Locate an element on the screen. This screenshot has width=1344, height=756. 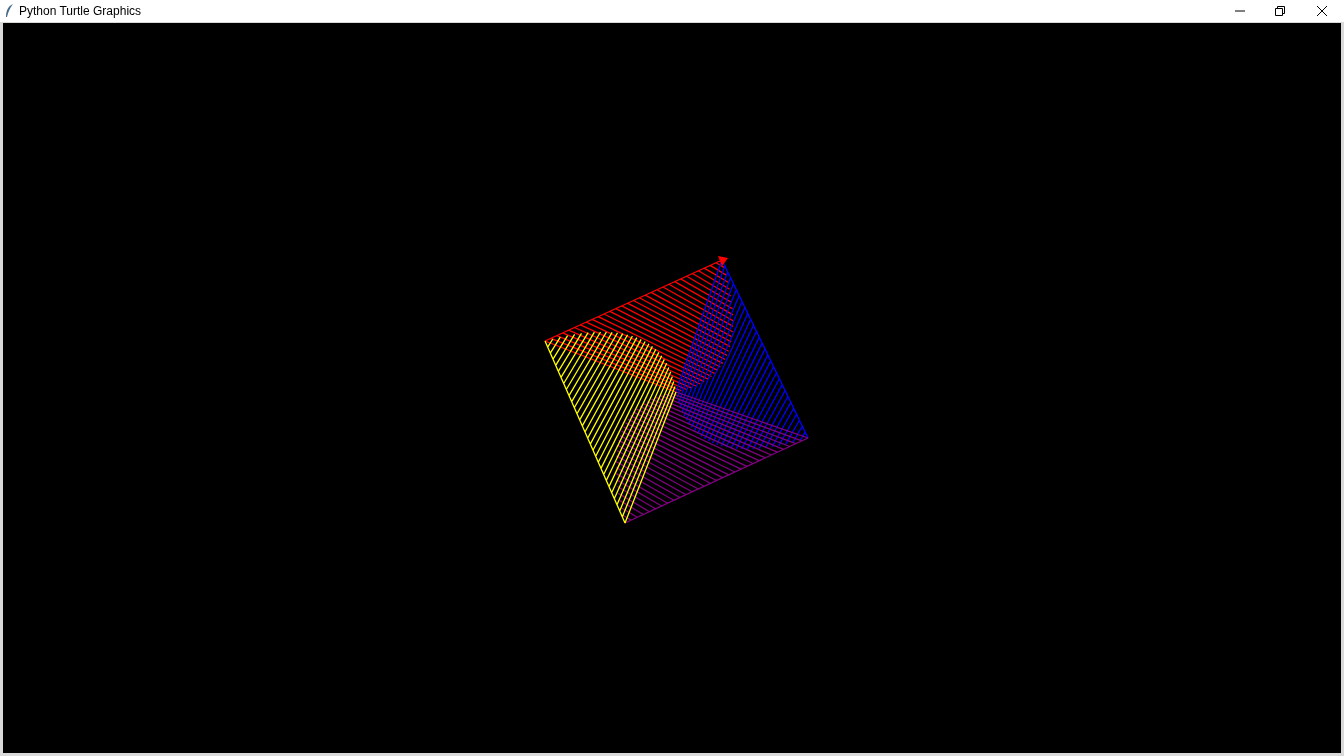
feather-icon is located at coordinates (9, 11).